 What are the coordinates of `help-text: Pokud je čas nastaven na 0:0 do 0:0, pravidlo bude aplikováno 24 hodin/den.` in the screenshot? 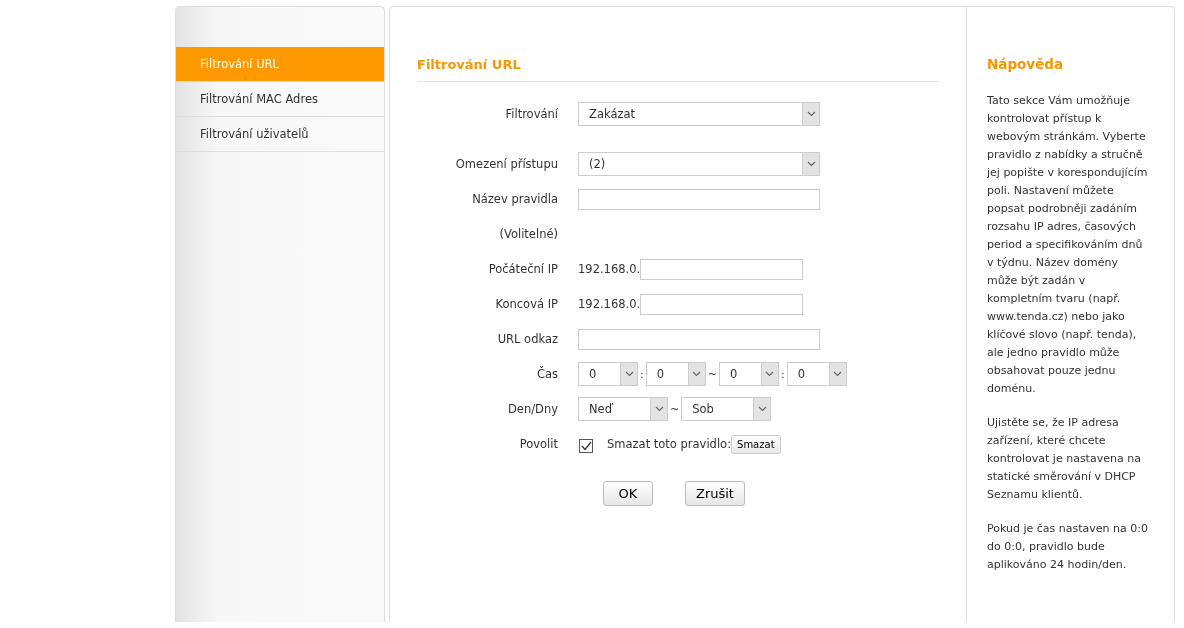 It's located at (1067, 547).